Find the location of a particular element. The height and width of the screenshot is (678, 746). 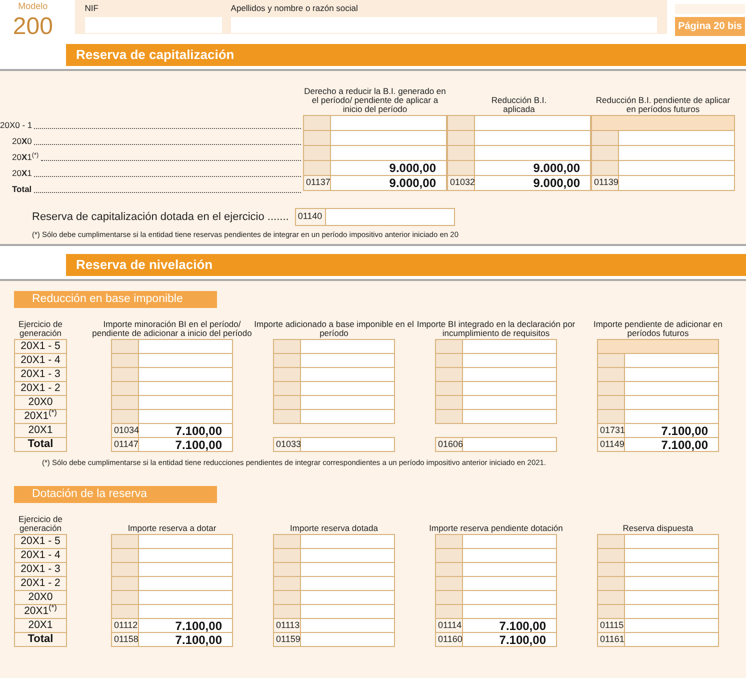

column-heading: Reducción B.I. pendiente de aplicar en períodos futuros is located at coordinates (663, 105).